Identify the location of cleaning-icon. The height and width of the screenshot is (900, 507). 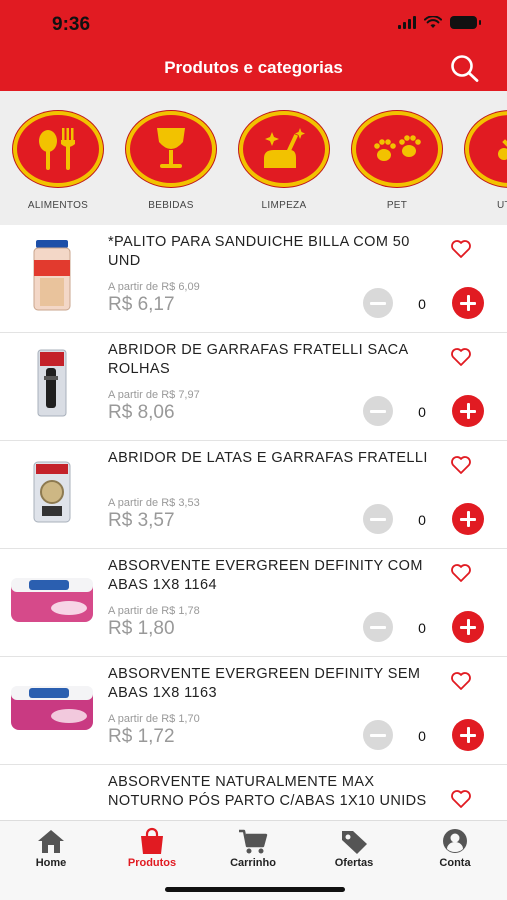
(284, 148).